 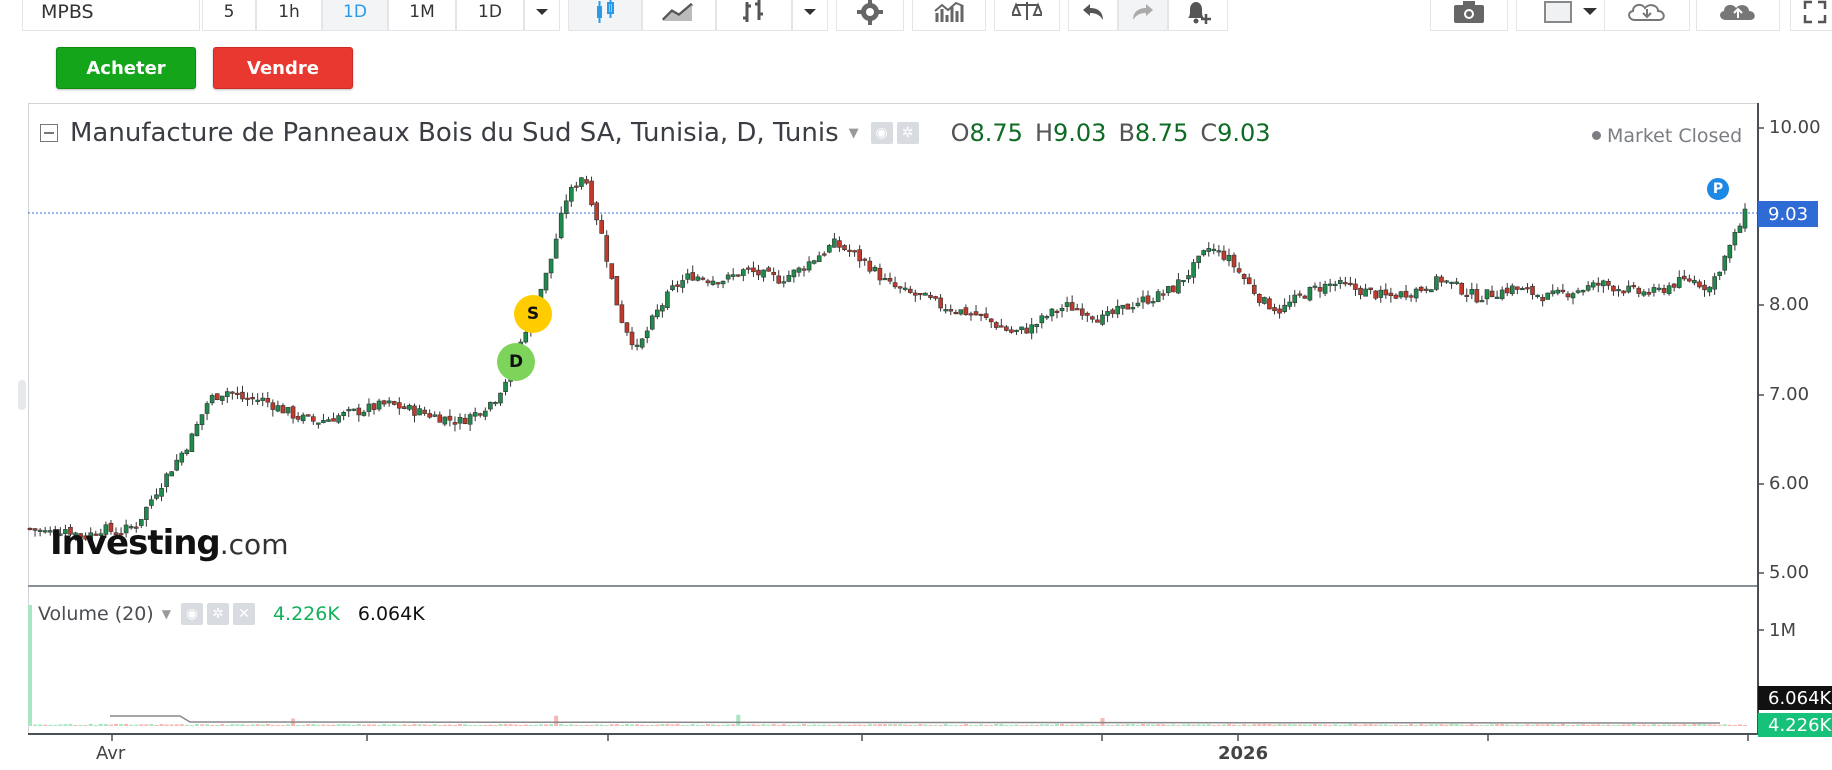 I want to click on split-marker: S, so click(x=533, y=314).